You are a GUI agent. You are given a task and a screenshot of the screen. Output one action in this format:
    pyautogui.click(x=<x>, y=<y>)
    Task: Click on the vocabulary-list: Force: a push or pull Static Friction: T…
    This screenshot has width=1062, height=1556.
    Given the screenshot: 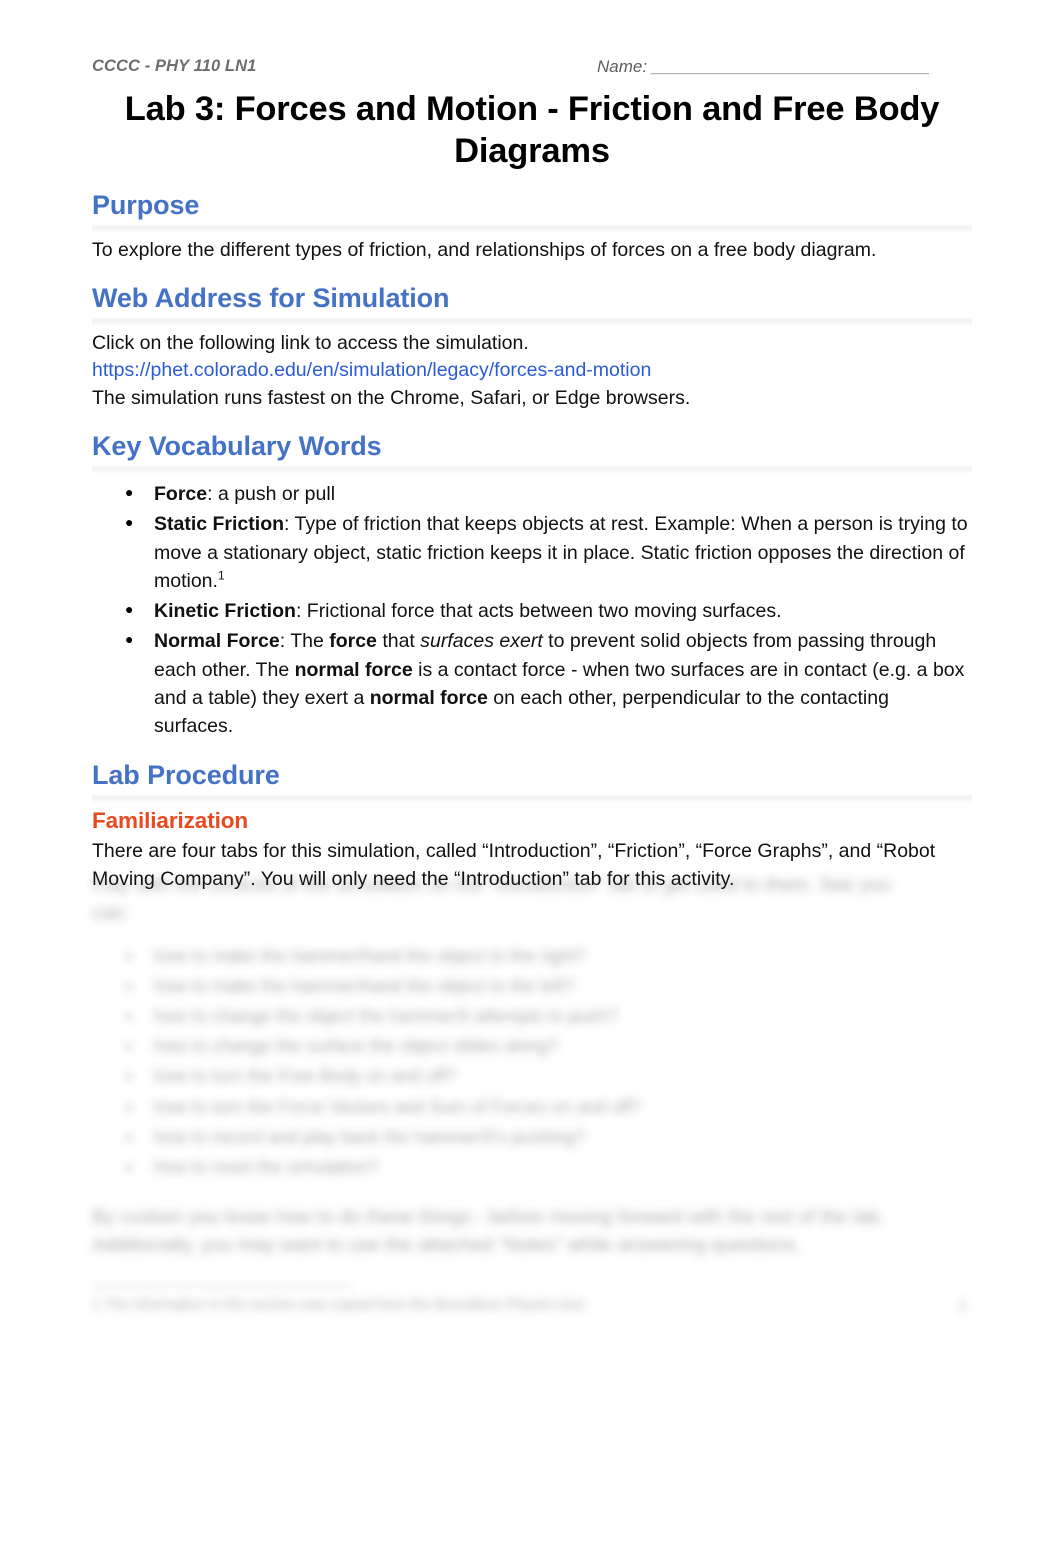 What is the action you would take?
    pyautogui.click(x=532, y=609)
    